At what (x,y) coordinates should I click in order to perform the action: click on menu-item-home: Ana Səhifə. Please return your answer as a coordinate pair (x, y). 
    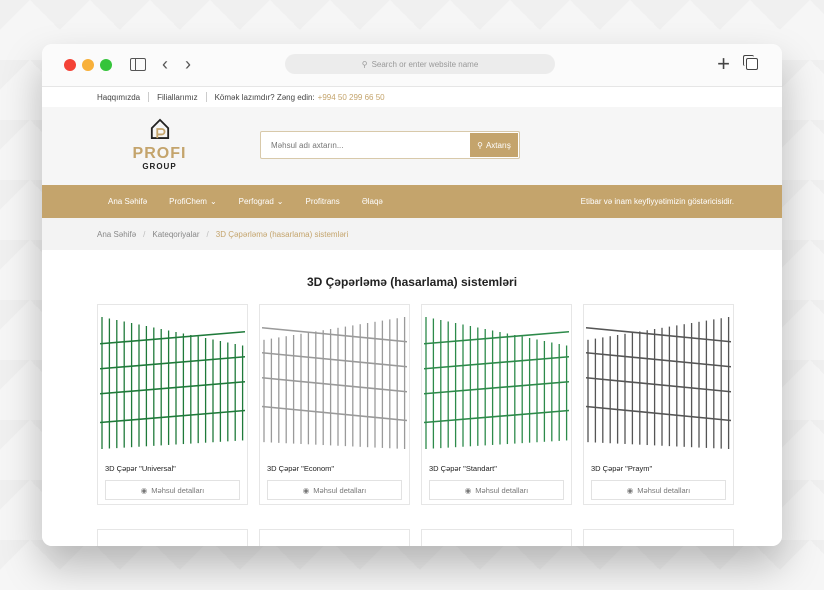
    Looking at the image, I should click on (127, 201).